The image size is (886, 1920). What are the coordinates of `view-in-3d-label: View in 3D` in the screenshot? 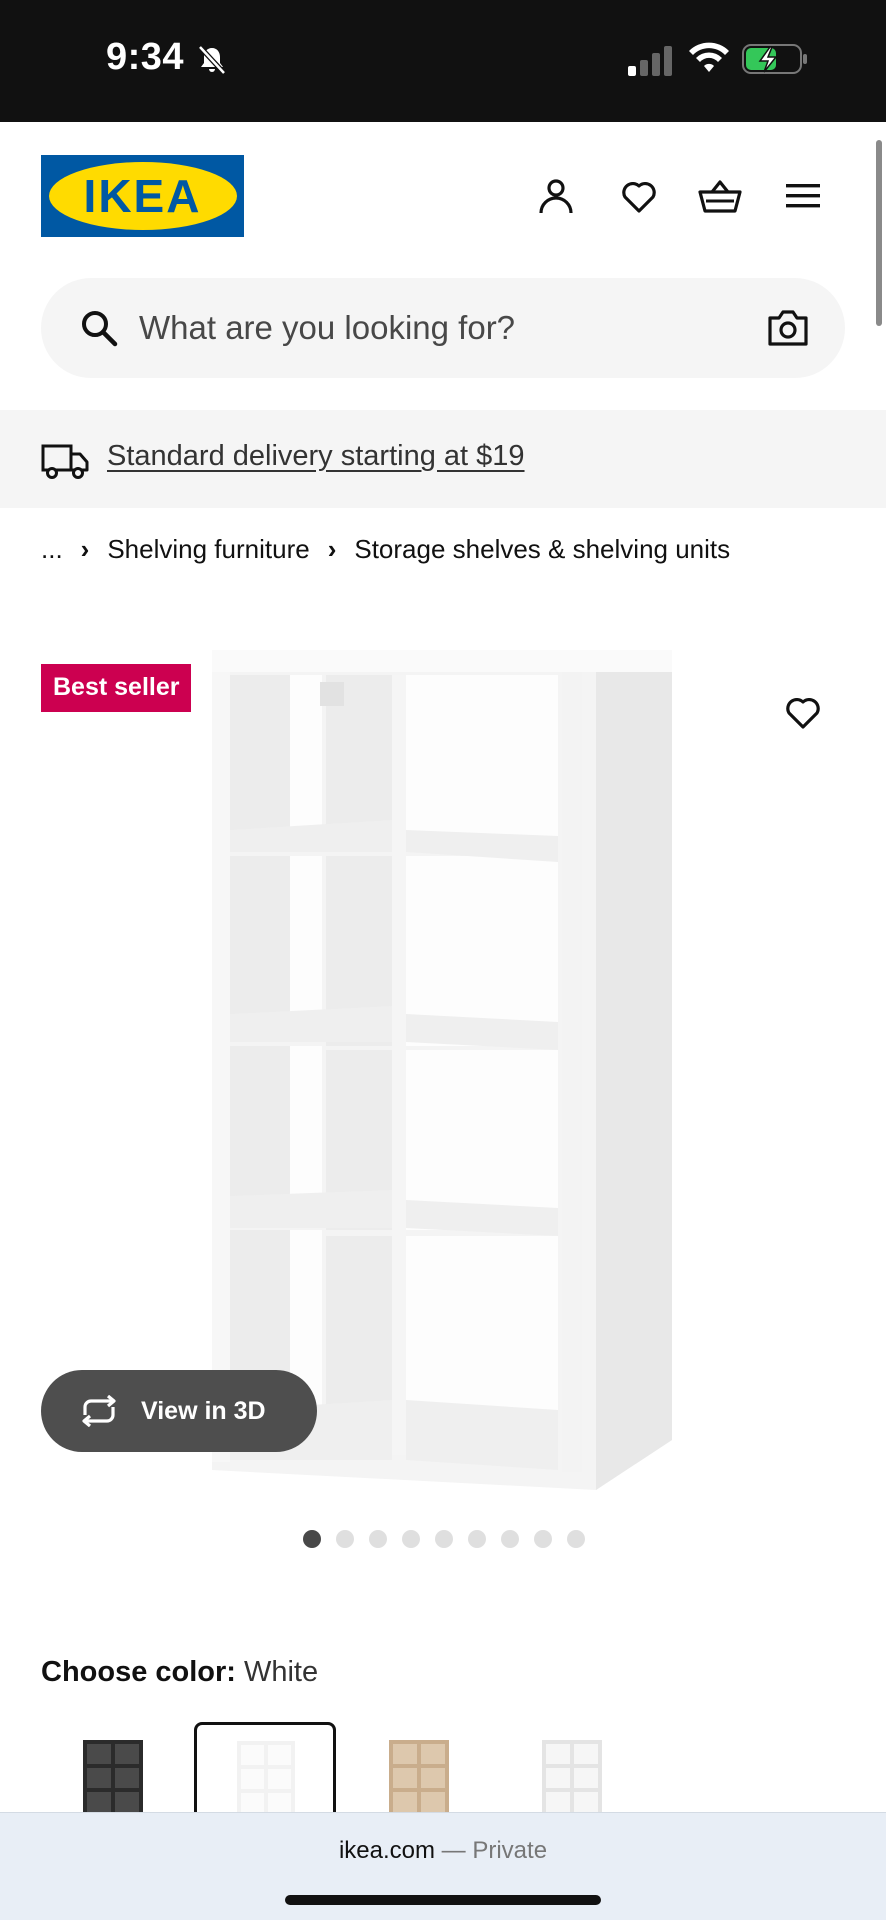 It's located at (203, 1410).